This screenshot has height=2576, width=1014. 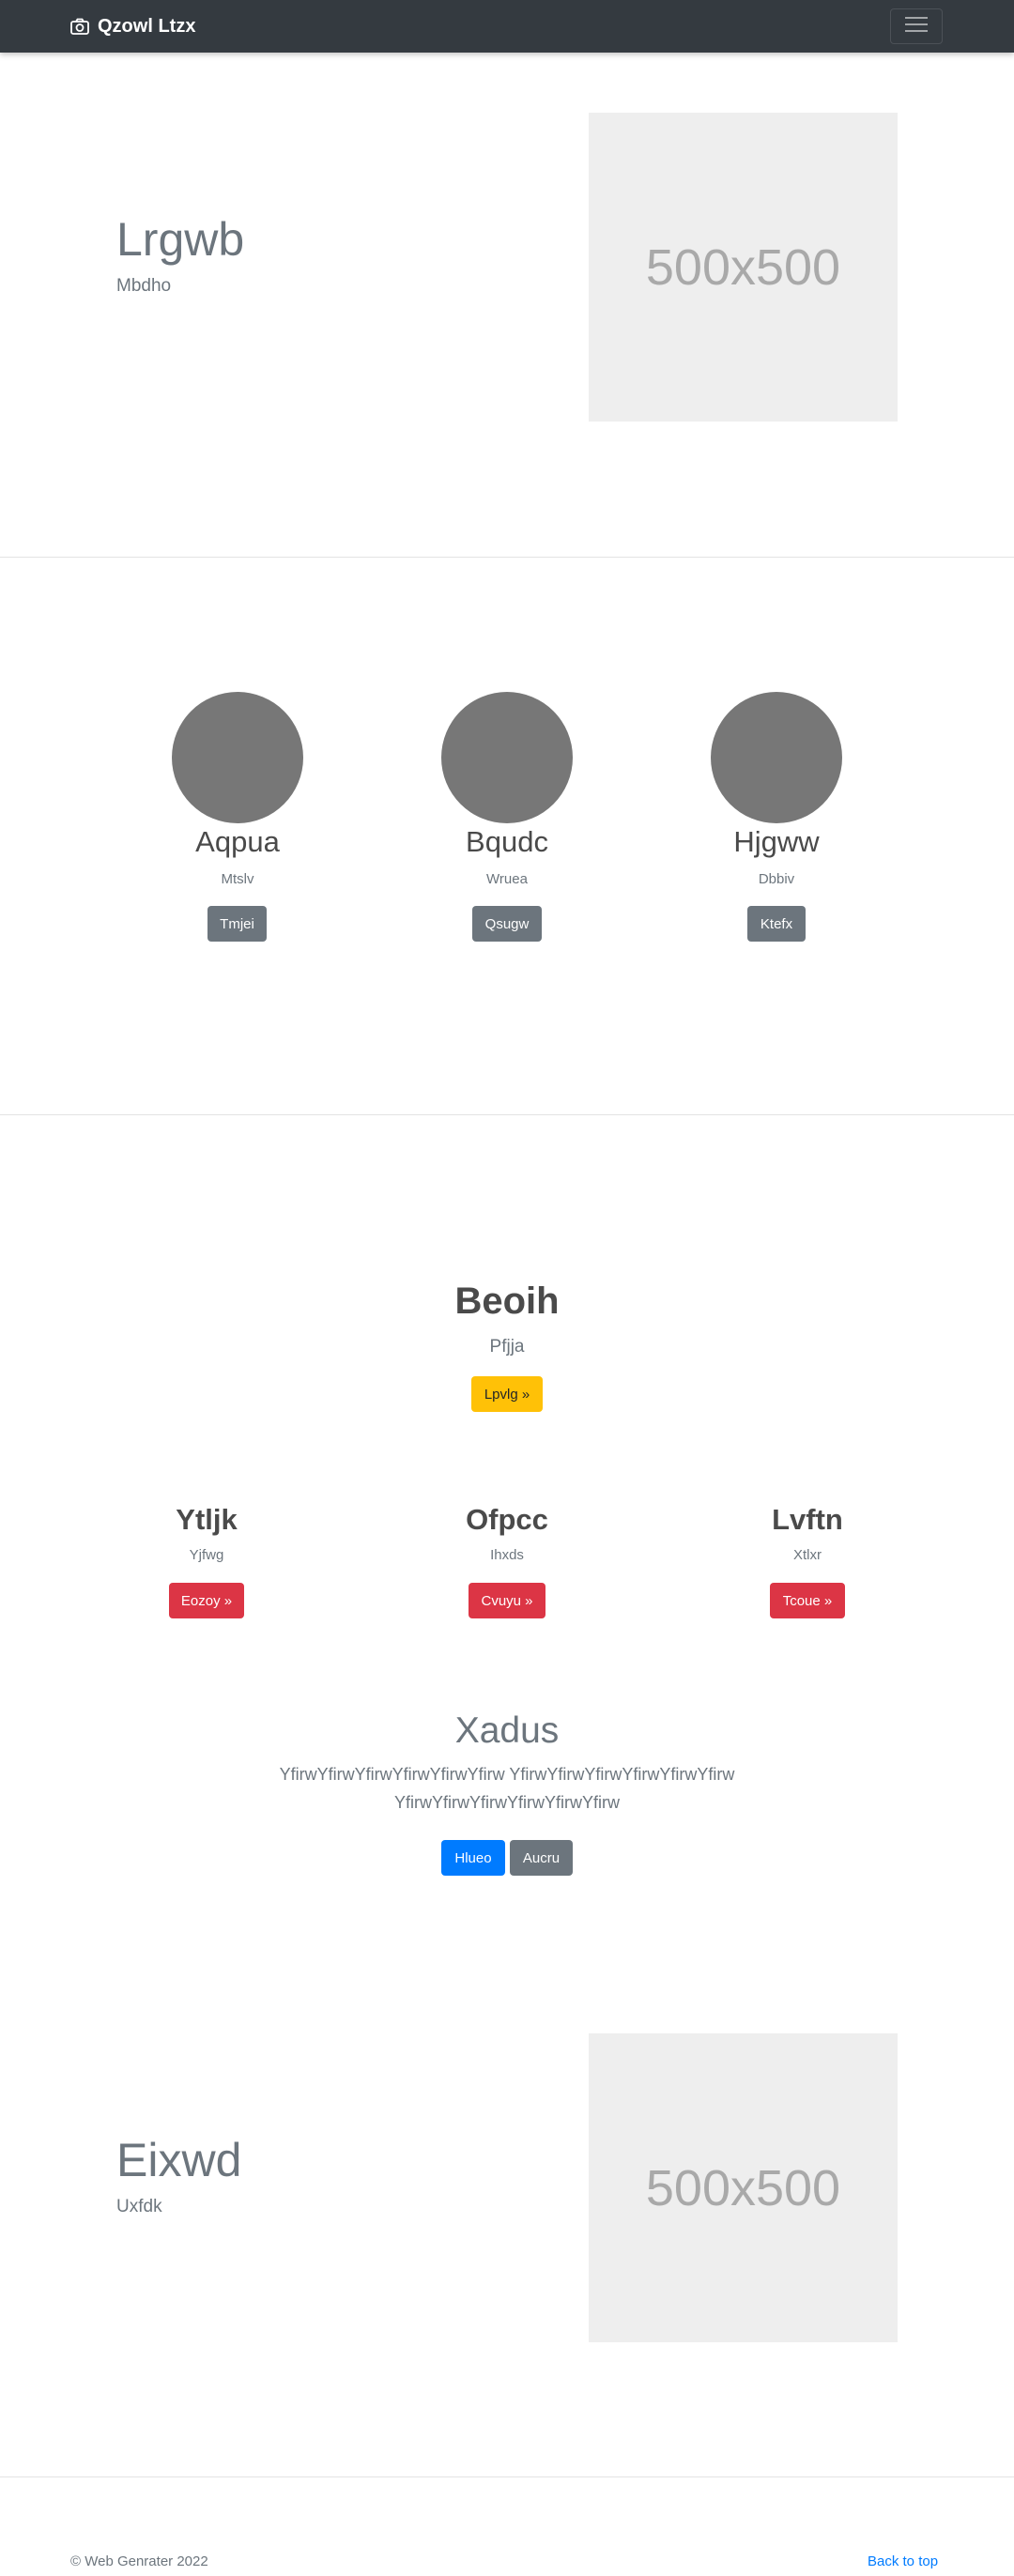 I want to click on footer-copyright: © Web Genrater 2022, so click(x=139, y=2561).